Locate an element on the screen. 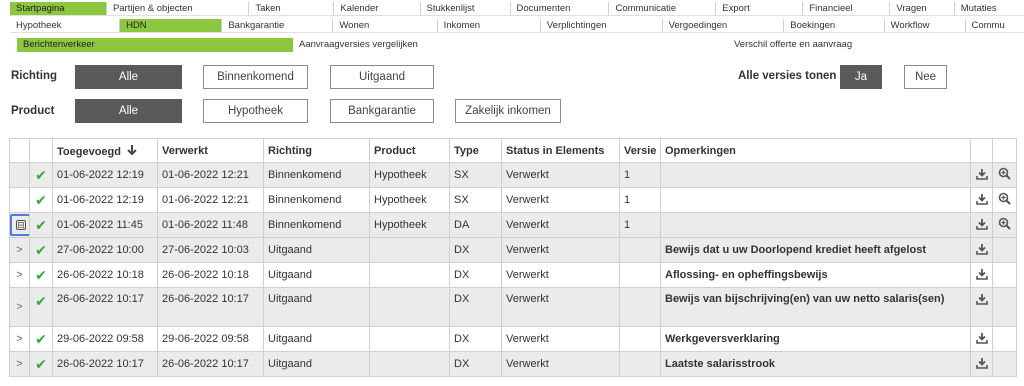 This screenshot has width=1024, height=386. nav-communicatie: Communicatie is located at coordinates (663, 8).